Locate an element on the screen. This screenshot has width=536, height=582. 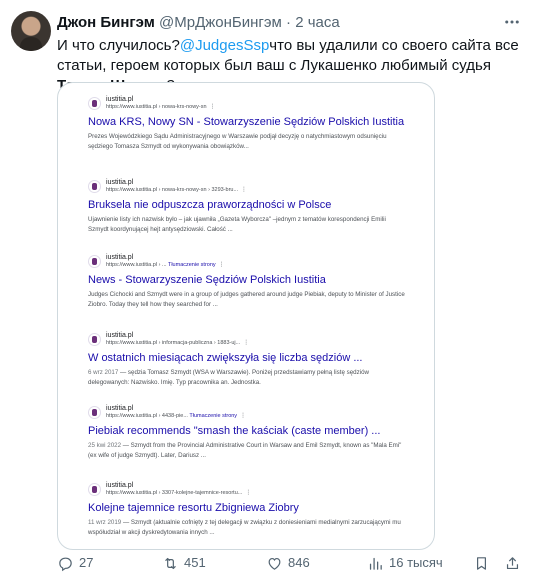
tweet-header: Джон Бингэм @МрДжонБингэм · 2 часа is located at coordinates (198, 23).